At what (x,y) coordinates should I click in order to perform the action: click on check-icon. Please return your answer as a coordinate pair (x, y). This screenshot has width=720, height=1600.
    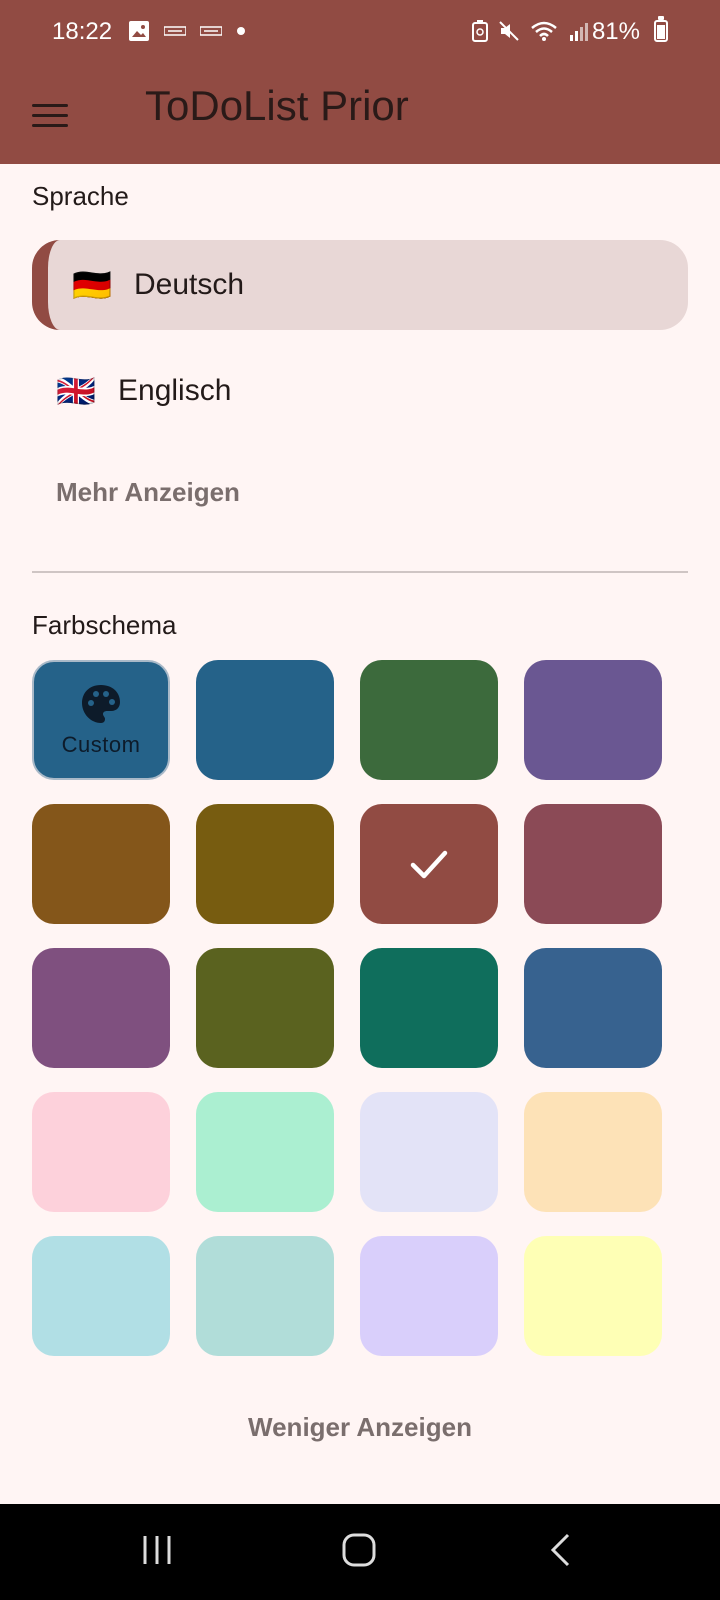
    Looking at the image, I should click on (429, 864).